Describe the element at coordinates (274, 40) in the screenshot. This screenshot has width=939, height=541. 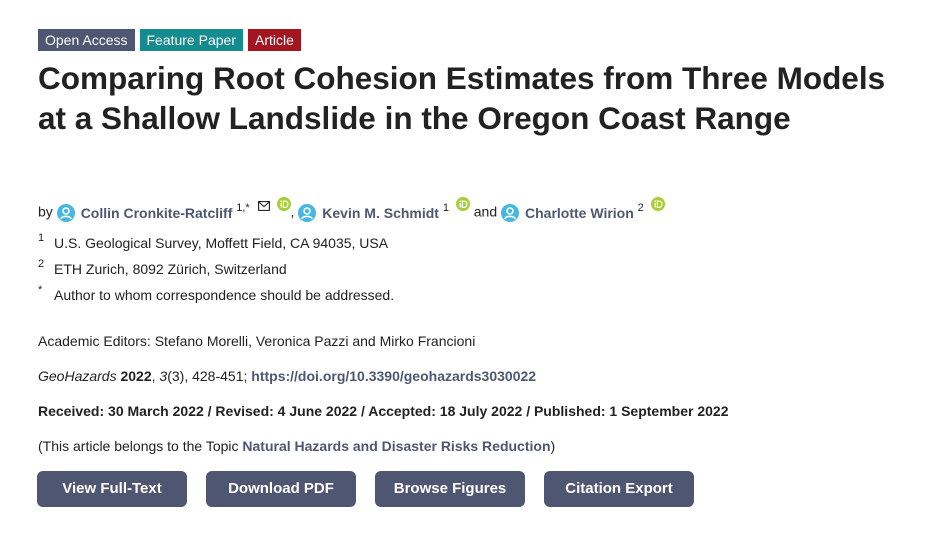
I see `article-type-badge: Article` at that location.